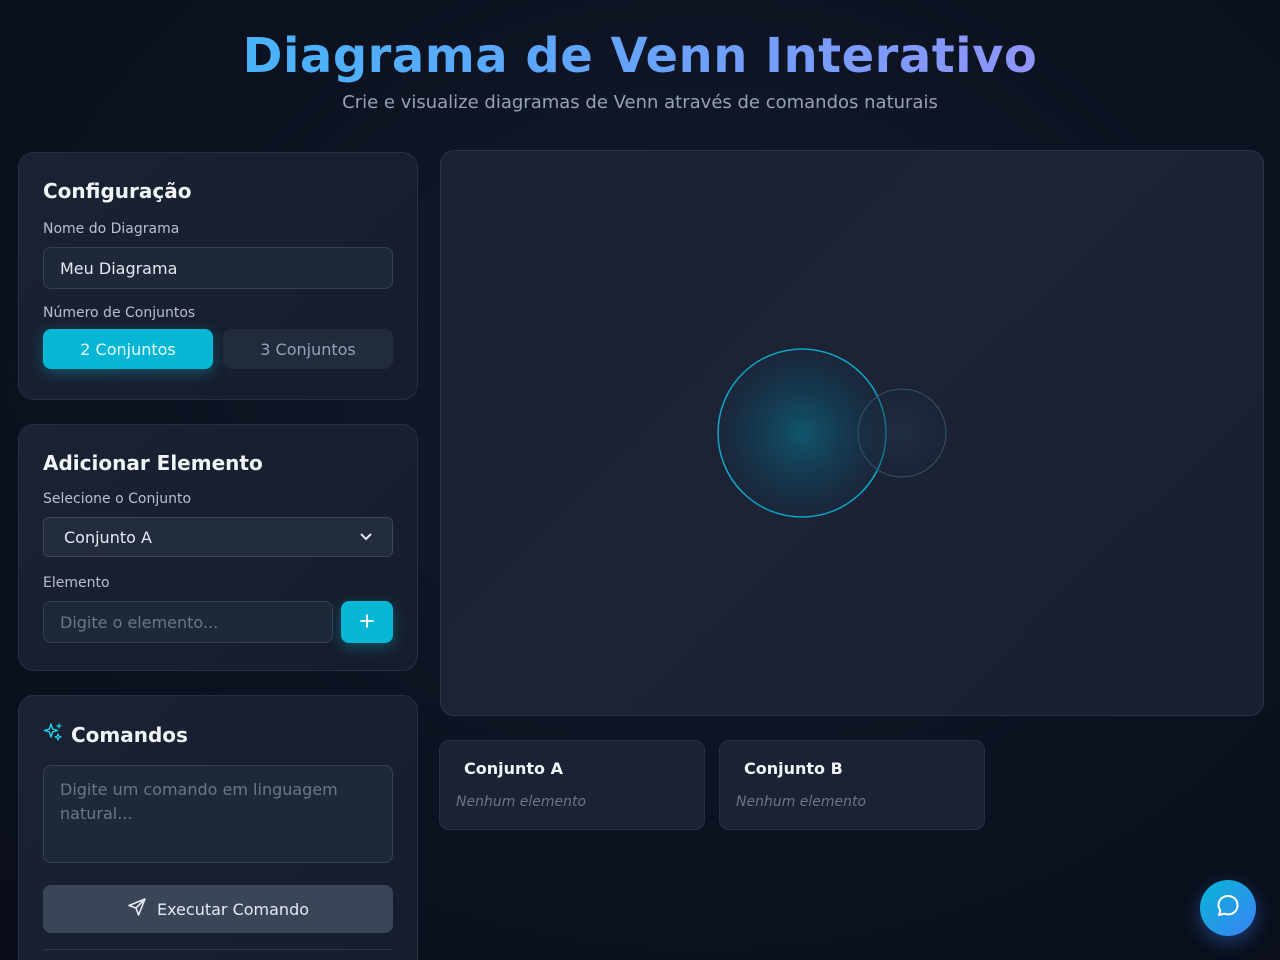 This screenshot has height=960, width=1280. I want to click on chevron-down-icon, so click(366, 537).